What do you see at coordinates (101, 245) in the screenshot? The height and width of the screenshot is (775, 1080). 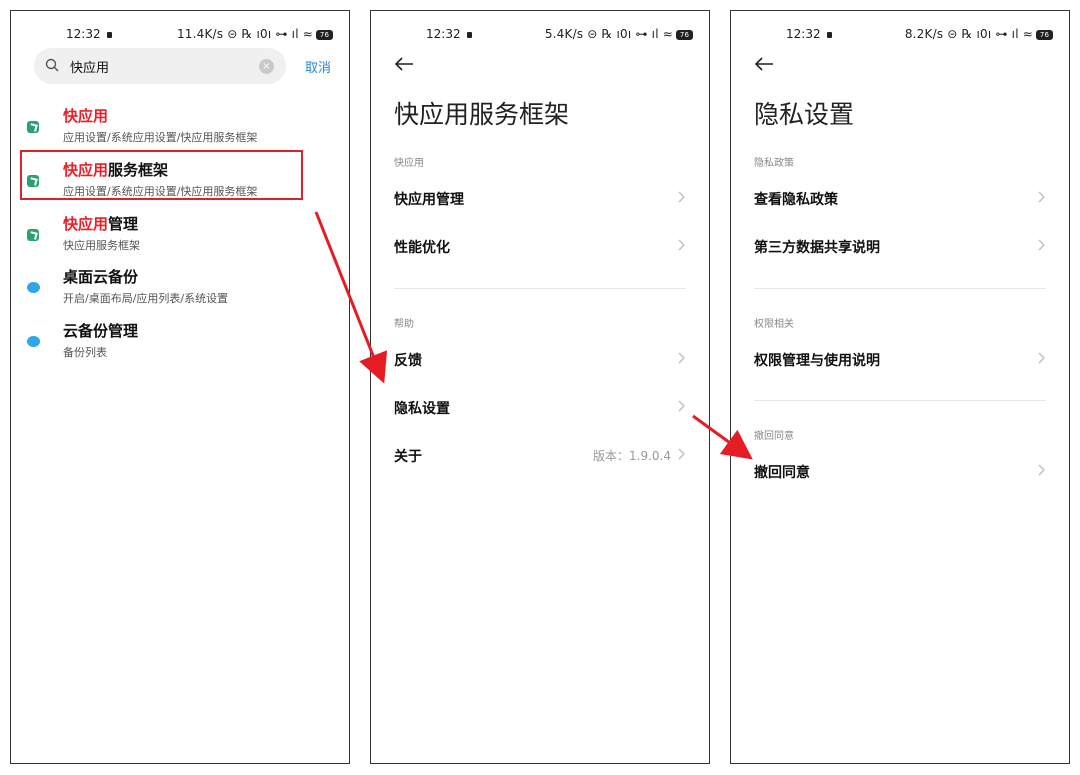 I see `result-path: 快应用服务框架` at bounding box center [101, 245].